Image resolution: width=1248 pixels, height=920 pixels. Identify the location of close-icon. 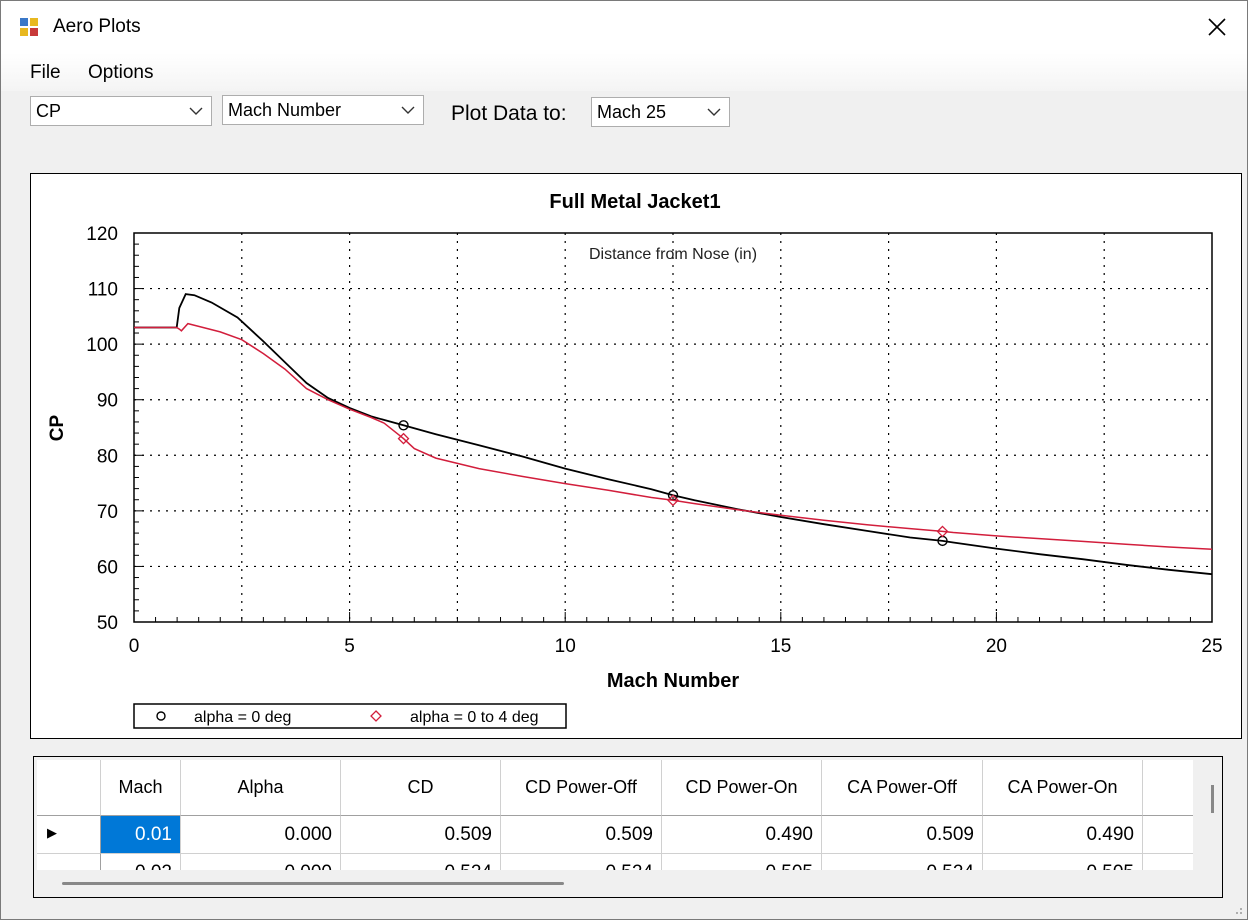
(1217, 27).